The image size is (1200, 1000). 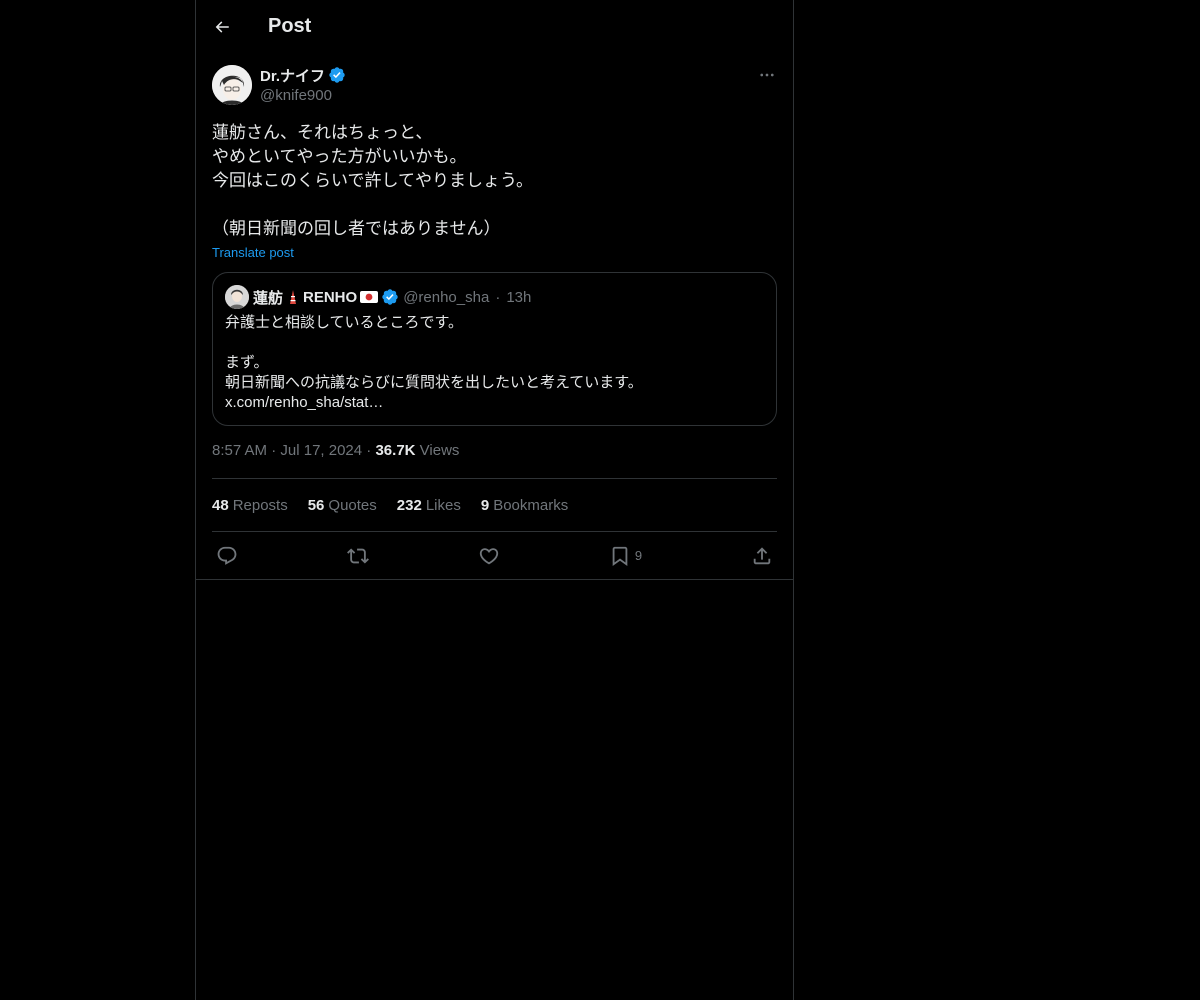 What do you see at coordinates (316, 505) in the screenshot?
I see `quotes-count: 56` at bounding box center [316, 505].